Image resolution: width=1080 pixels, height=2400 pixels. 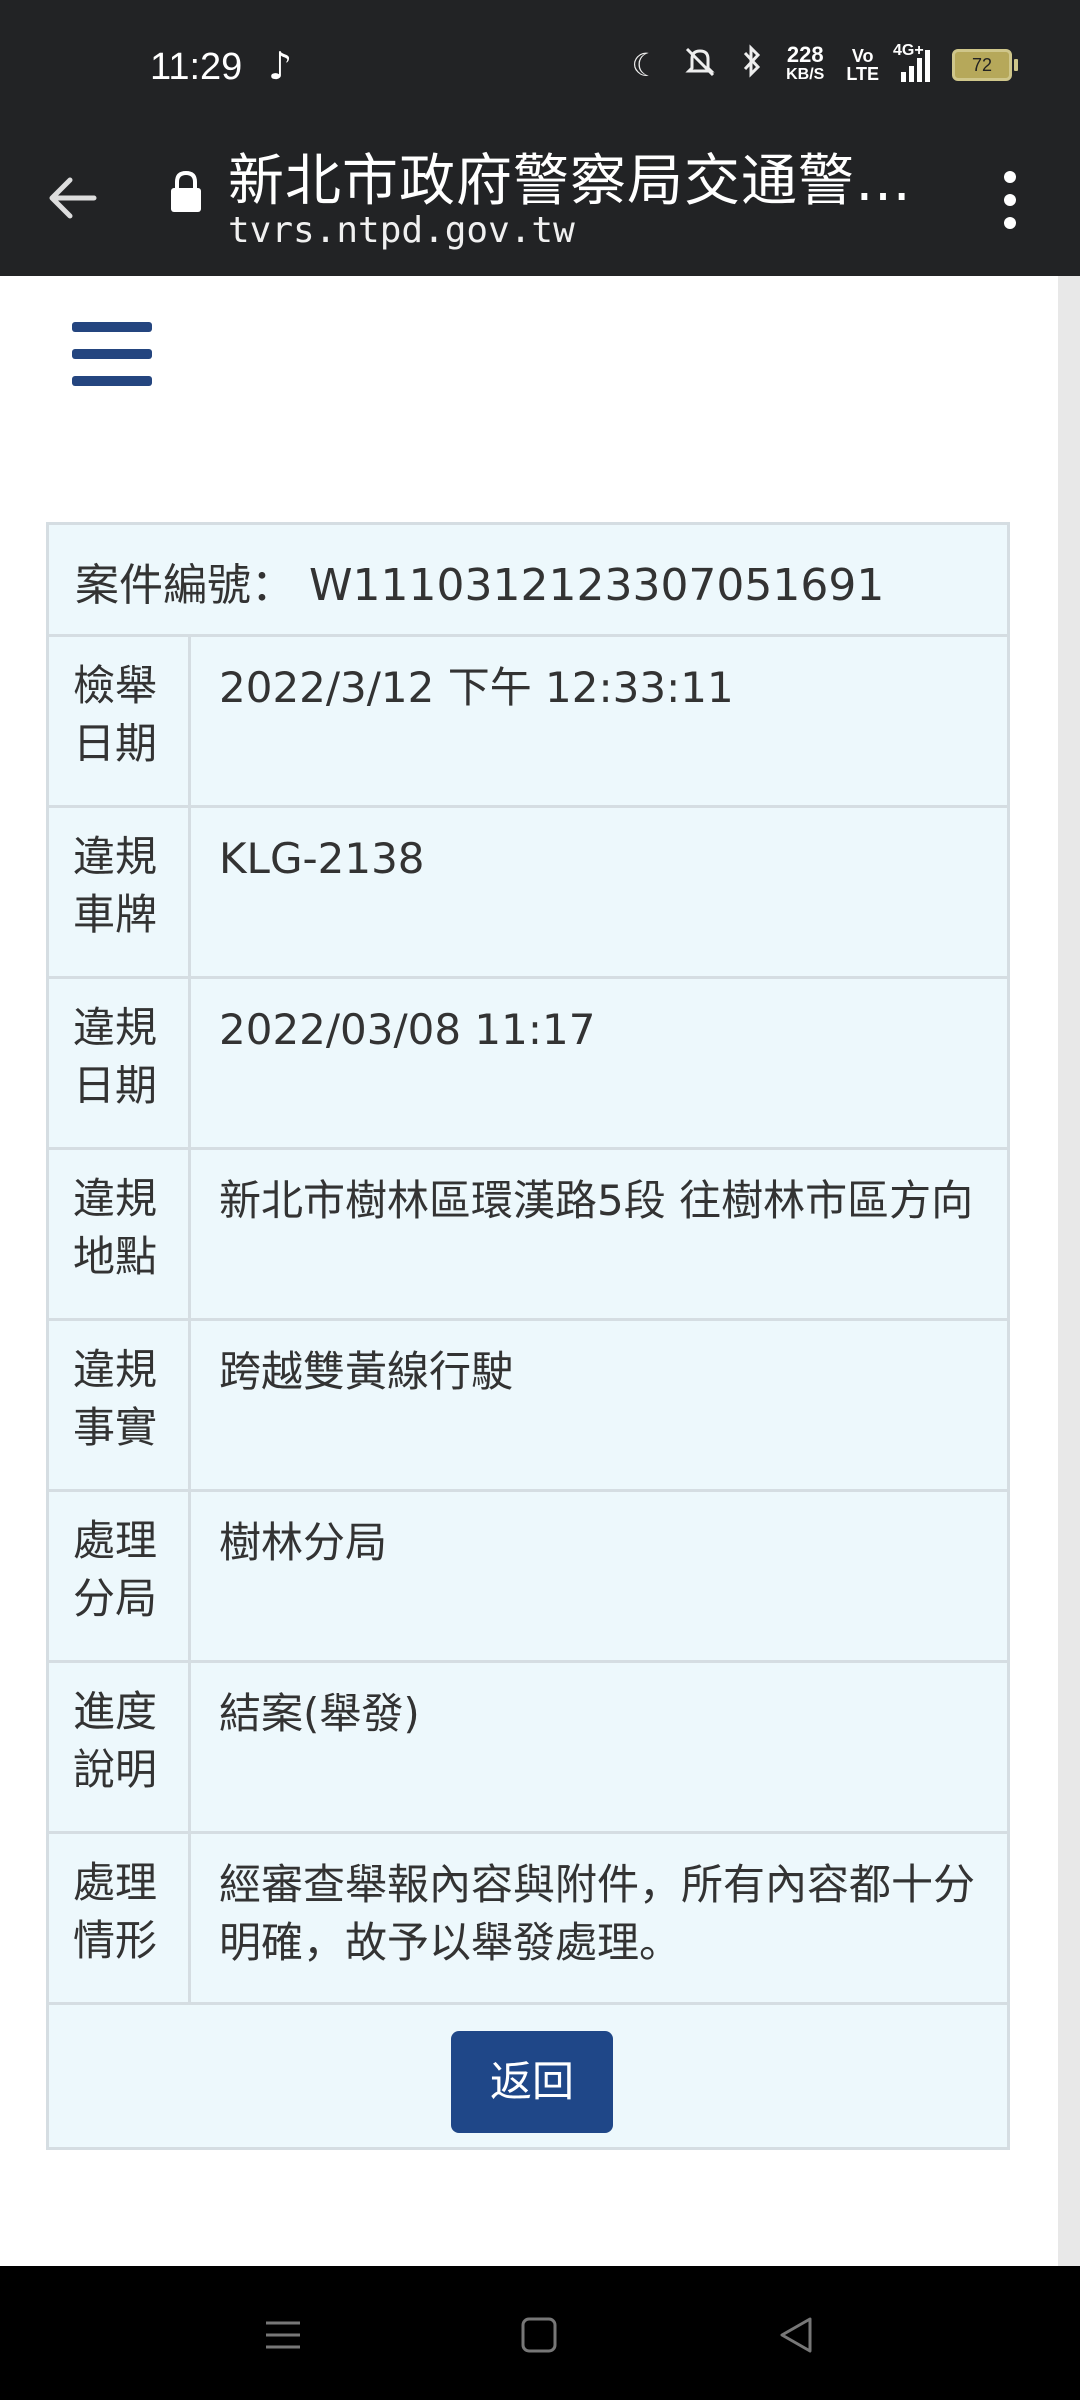 I want to click on volte-bottom: LTE, so click(x=862, y=74).